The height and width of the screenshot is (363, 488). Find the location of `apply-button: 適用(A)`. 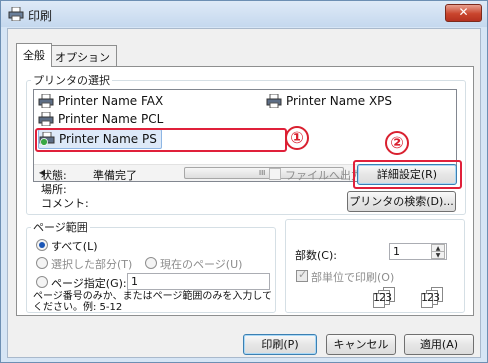

apply-button: 適用(A) is located at coordinates (439, 344).